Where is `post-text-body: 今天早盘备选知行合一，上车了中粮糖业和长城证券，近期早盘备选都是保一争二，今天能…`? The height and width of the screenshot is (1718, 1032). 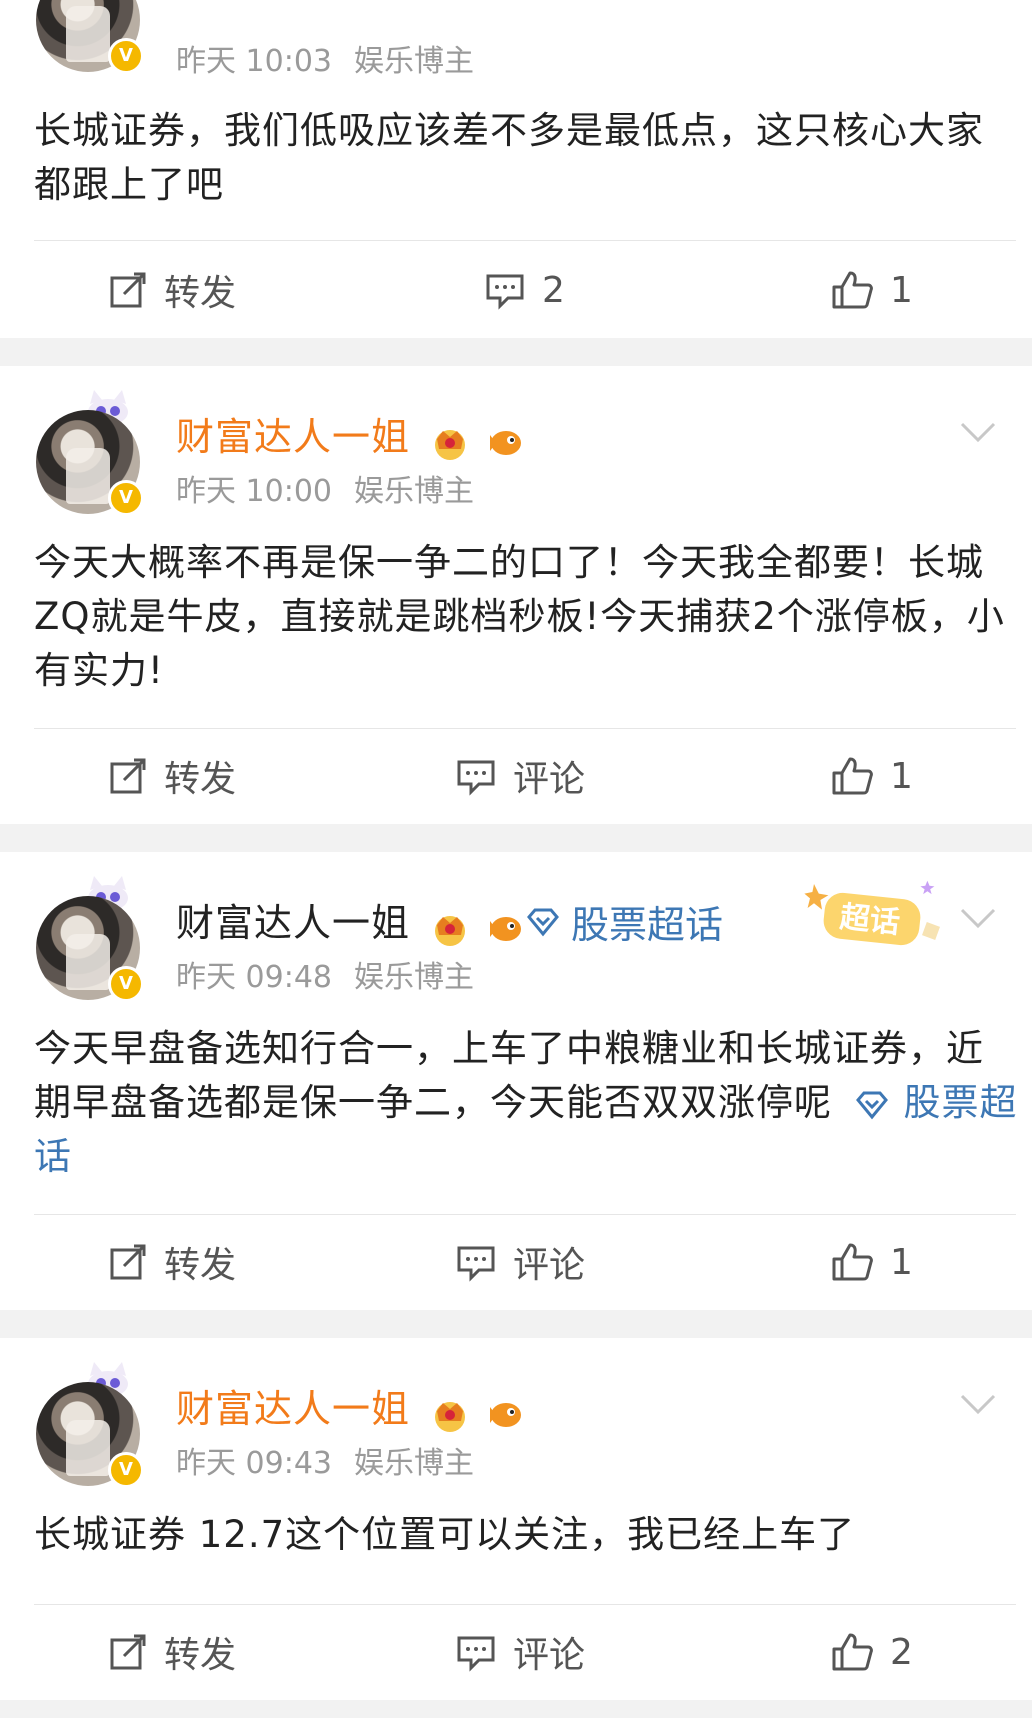 post-text-body: 今天早盘备选知行合一，上车了中粮糖业和长城证券，近期早盘备选都是保一争二，今天能… is located at coordinates (509, 1075).